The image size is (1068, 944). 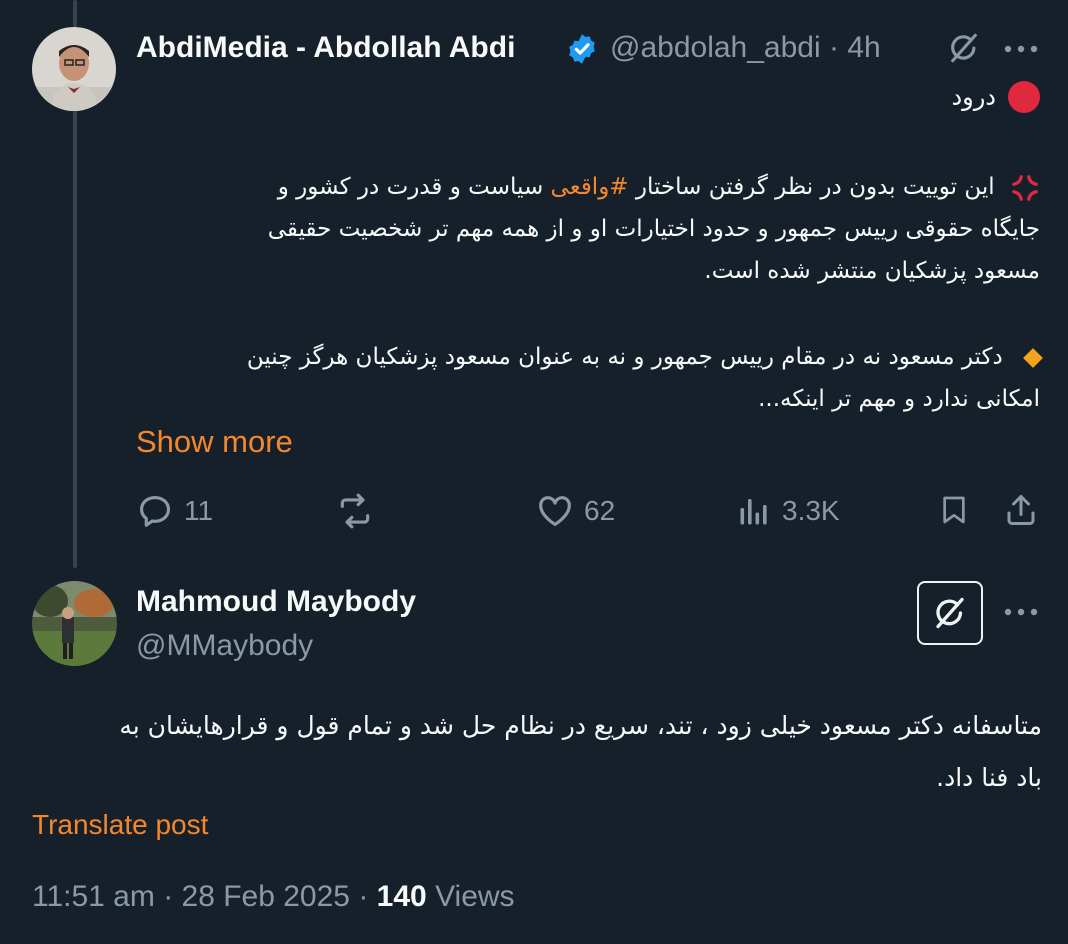 What do you see at coordinates (155, 511) in the screenshot?
I see `reply-icon` at bounding box center [155, 511].